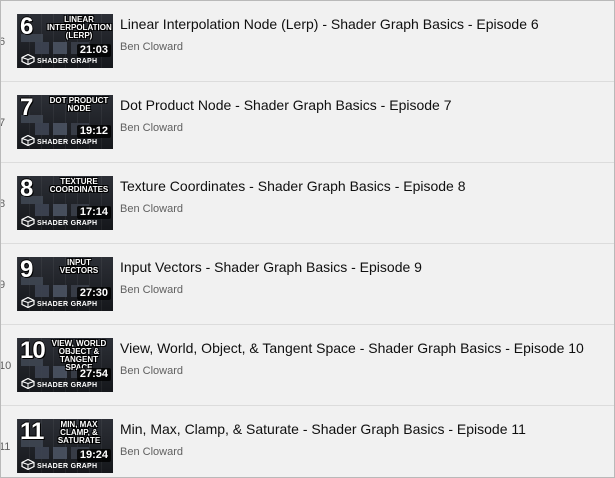 This screenshot has height=478, width=615. What do you see at coordinates (5, 285) in the screenshot?
I see `item-index: 9` at bounding box center [5, 285].